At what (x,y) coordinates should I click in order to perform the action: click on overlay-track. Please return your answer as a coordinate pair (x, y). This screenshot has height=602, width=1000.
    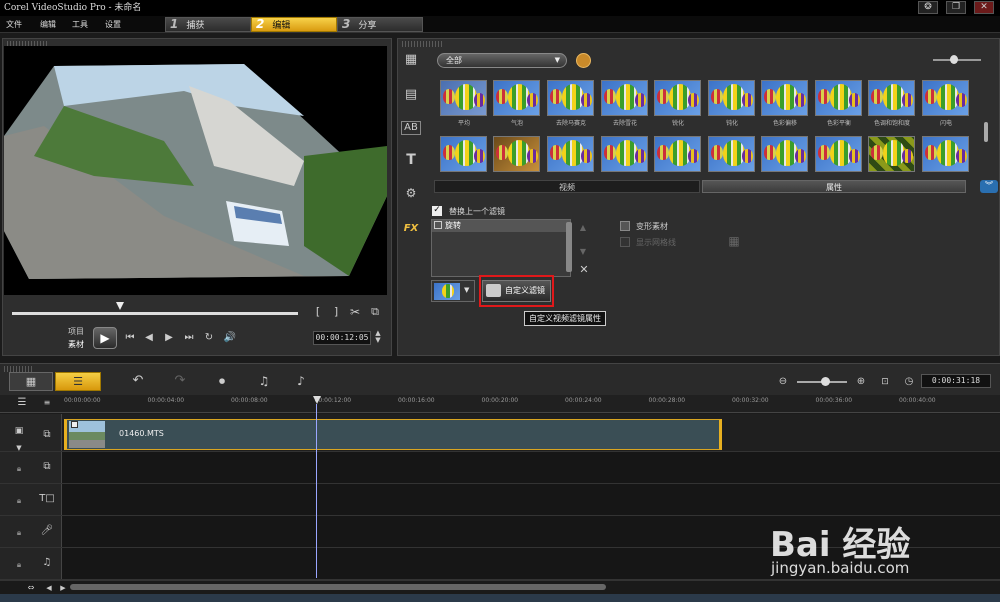
    Looking at the image, I should click on (500, 468).